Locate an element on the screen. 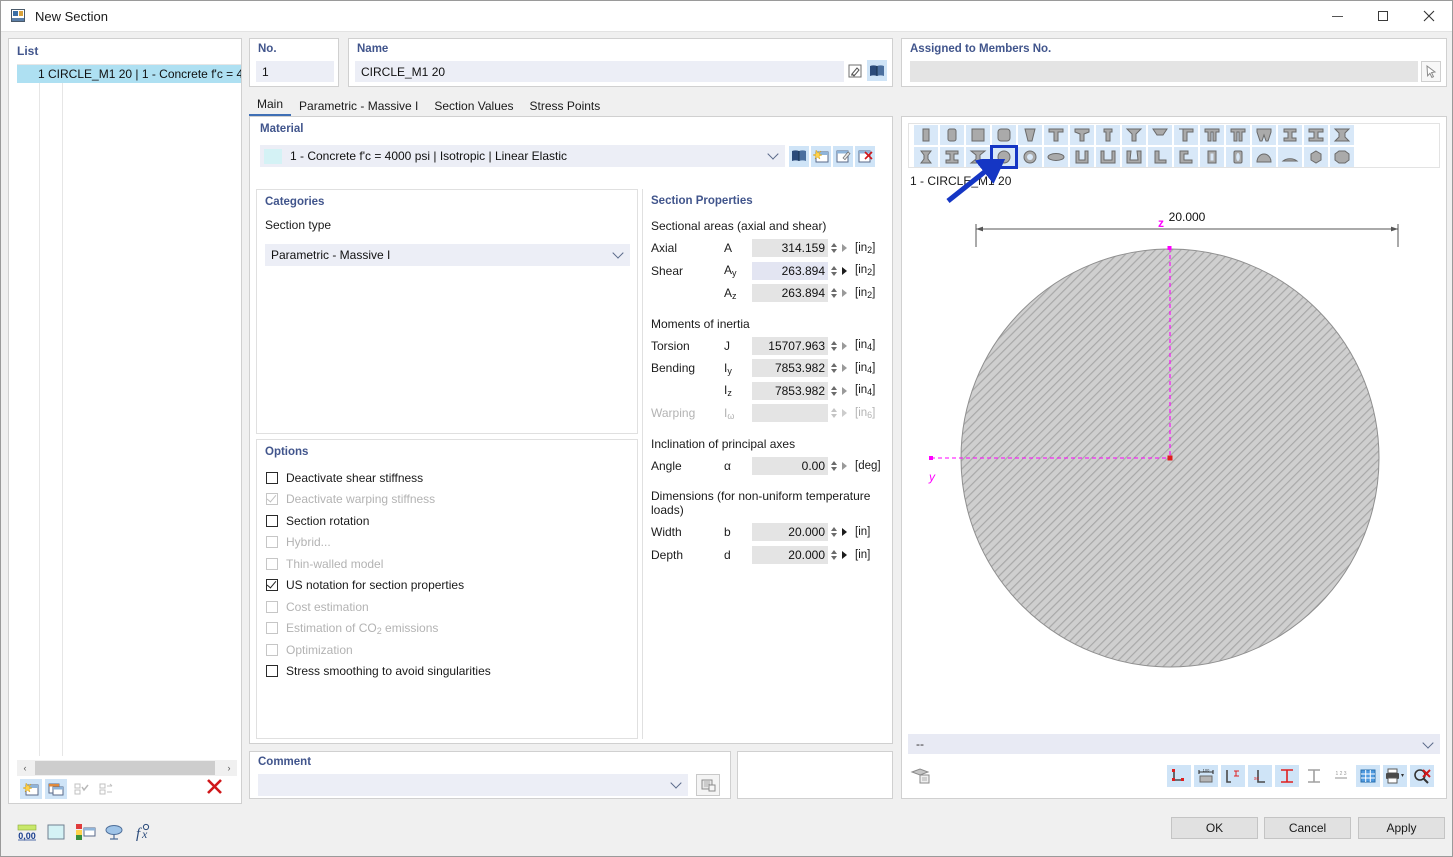 The height and width of the screenshot is (857, 1453). shear-area-z-field: 263.894 is located at coordinates (790, 293).